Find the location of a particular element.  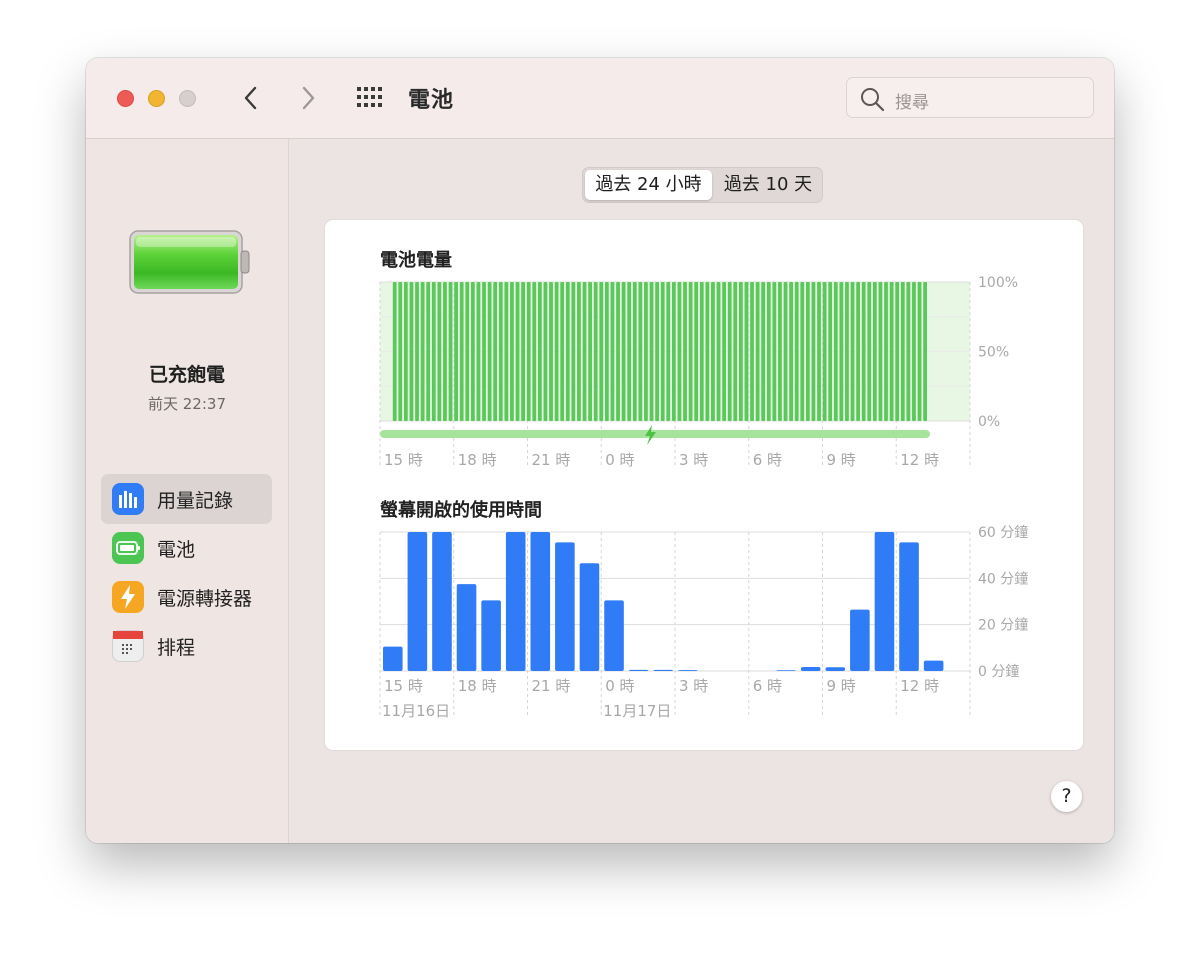

y-tick-label: 0 分鐘 is located at coordinates (998, 671).